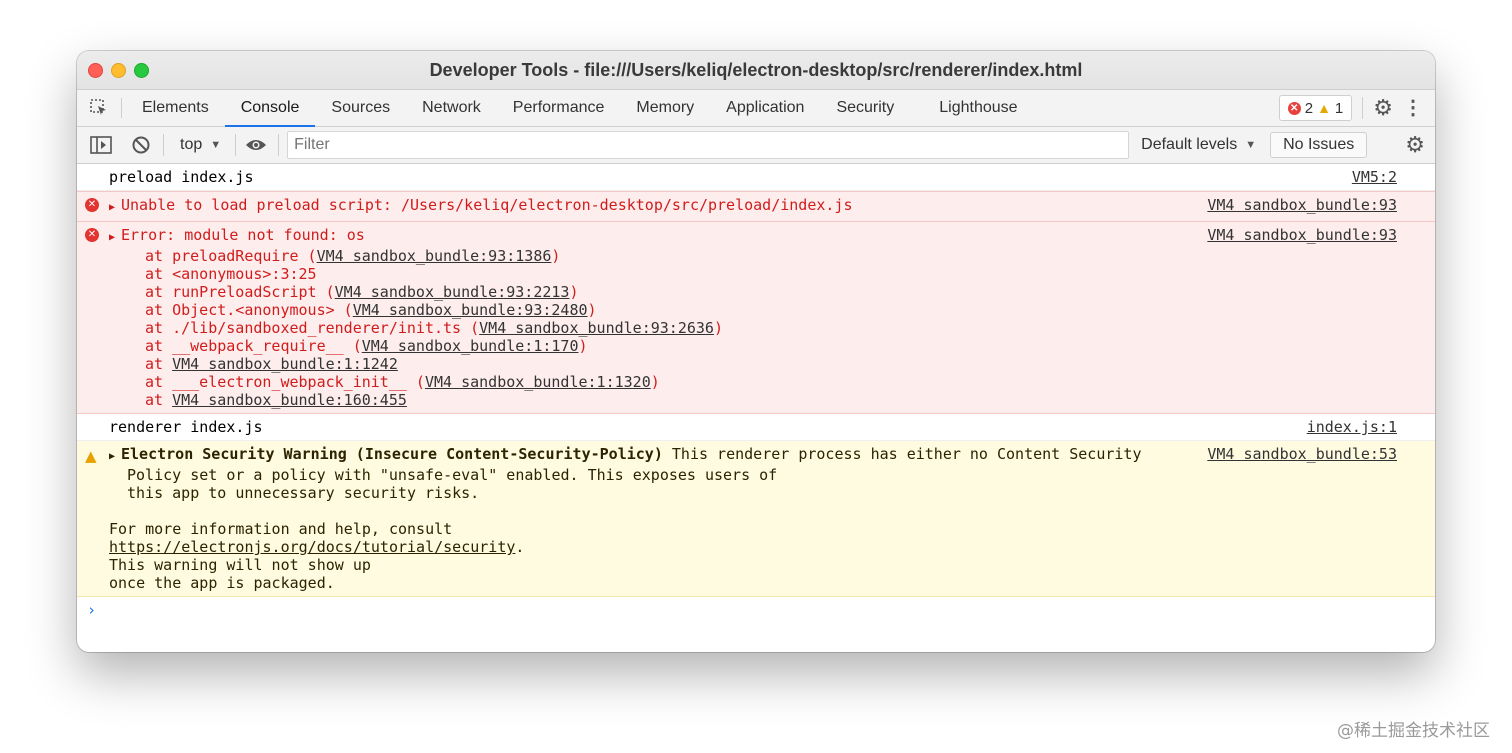  I want to click on stack-frame-link: VM4 sandbox_bundle:1:1242, so click(285, 364).